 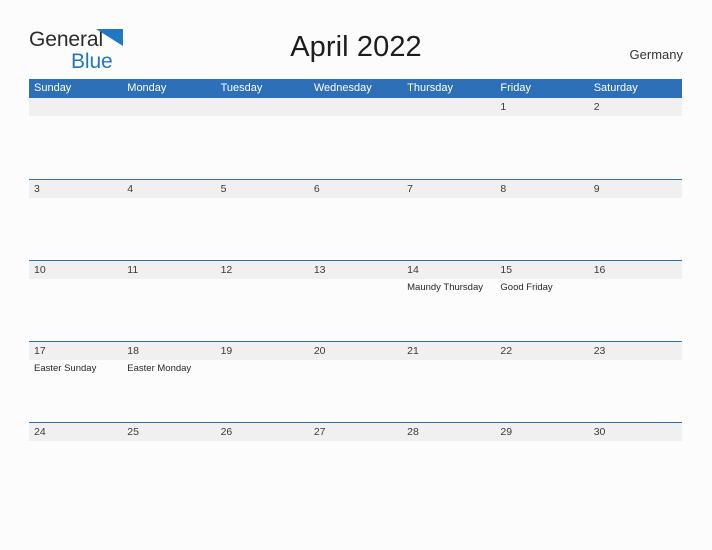 I want to click on calendar-week-row: 10 11 12 13 14 15 16 Maundy Thursday Good Friday, so click(x=355, y=300).